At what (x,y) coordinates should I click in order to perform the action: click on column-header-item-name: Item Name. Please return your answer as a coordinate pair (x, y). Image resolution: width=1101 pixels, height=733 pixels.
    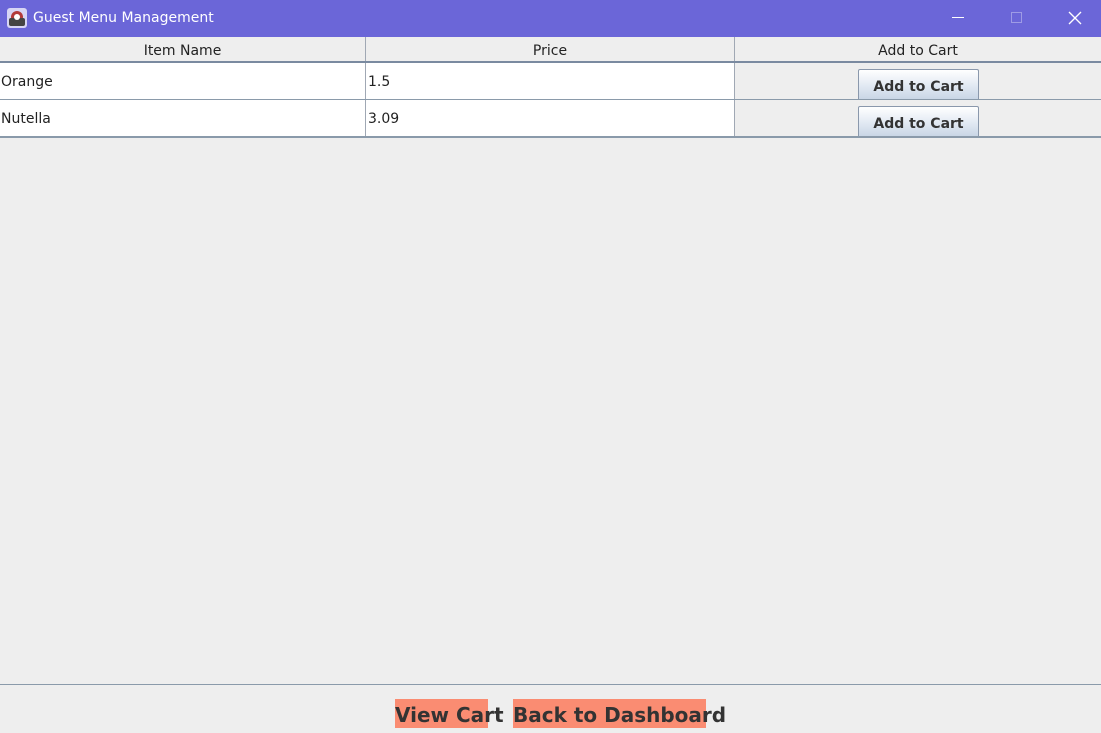
    Looking at the image, I should click on (183, 49).